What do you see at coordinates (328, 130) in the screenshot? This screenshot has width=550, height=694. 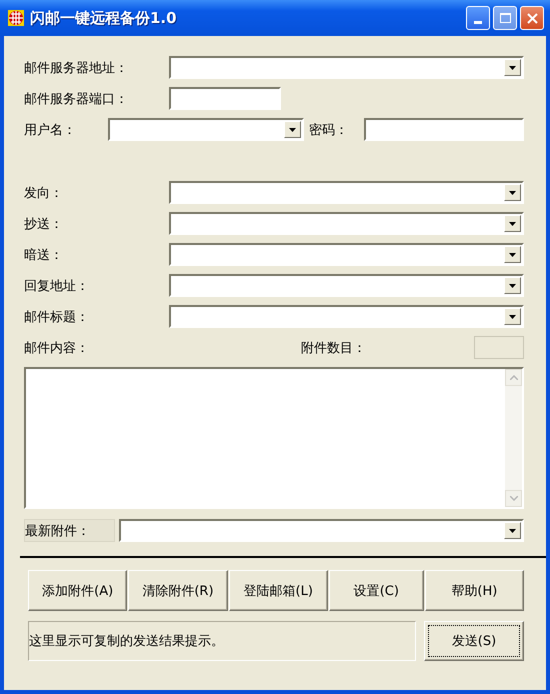 I see `field-label: 密码：` at bounding box center [328, 130].